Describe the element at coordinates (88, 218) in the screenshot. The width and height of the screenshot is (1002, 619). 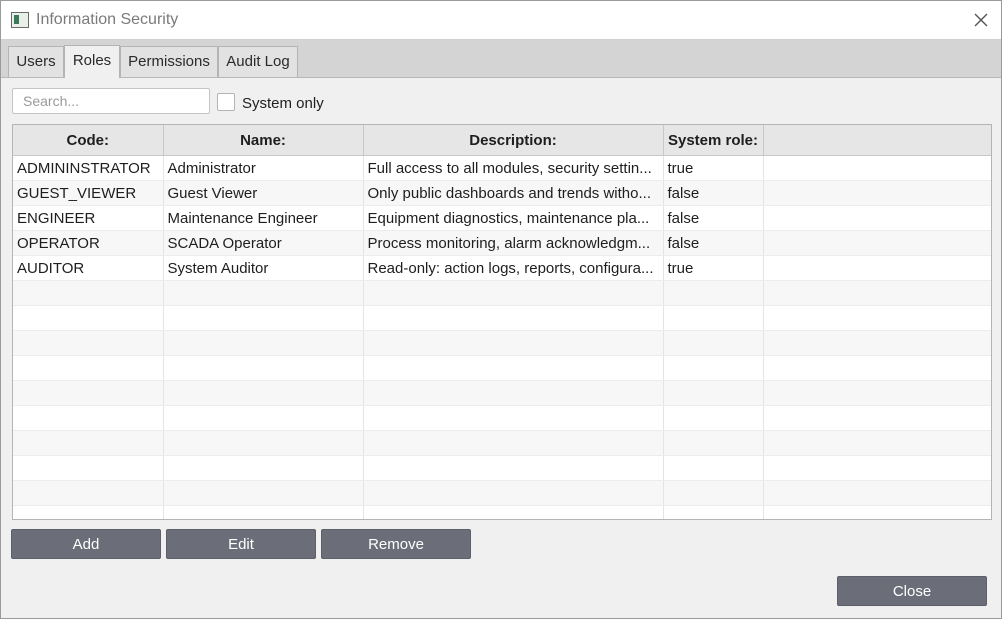
I see `table-cell: ENGINEER` at that location.